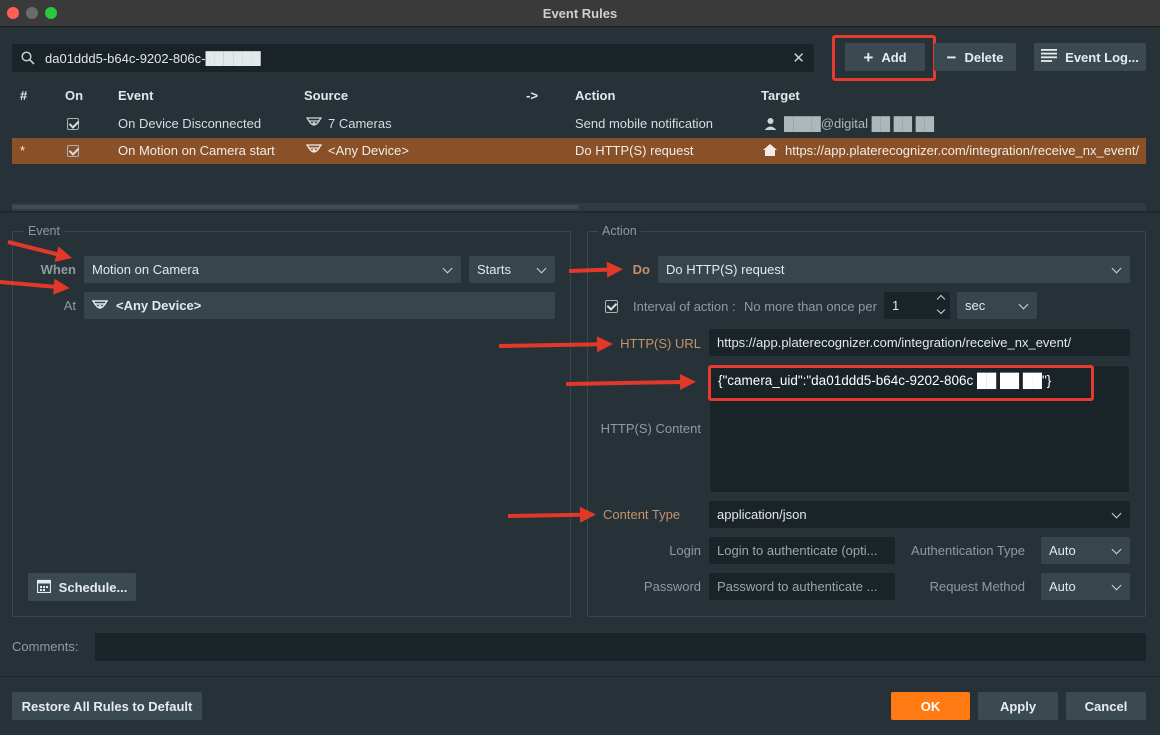  I want to click on comments-input, so click(620, 647).